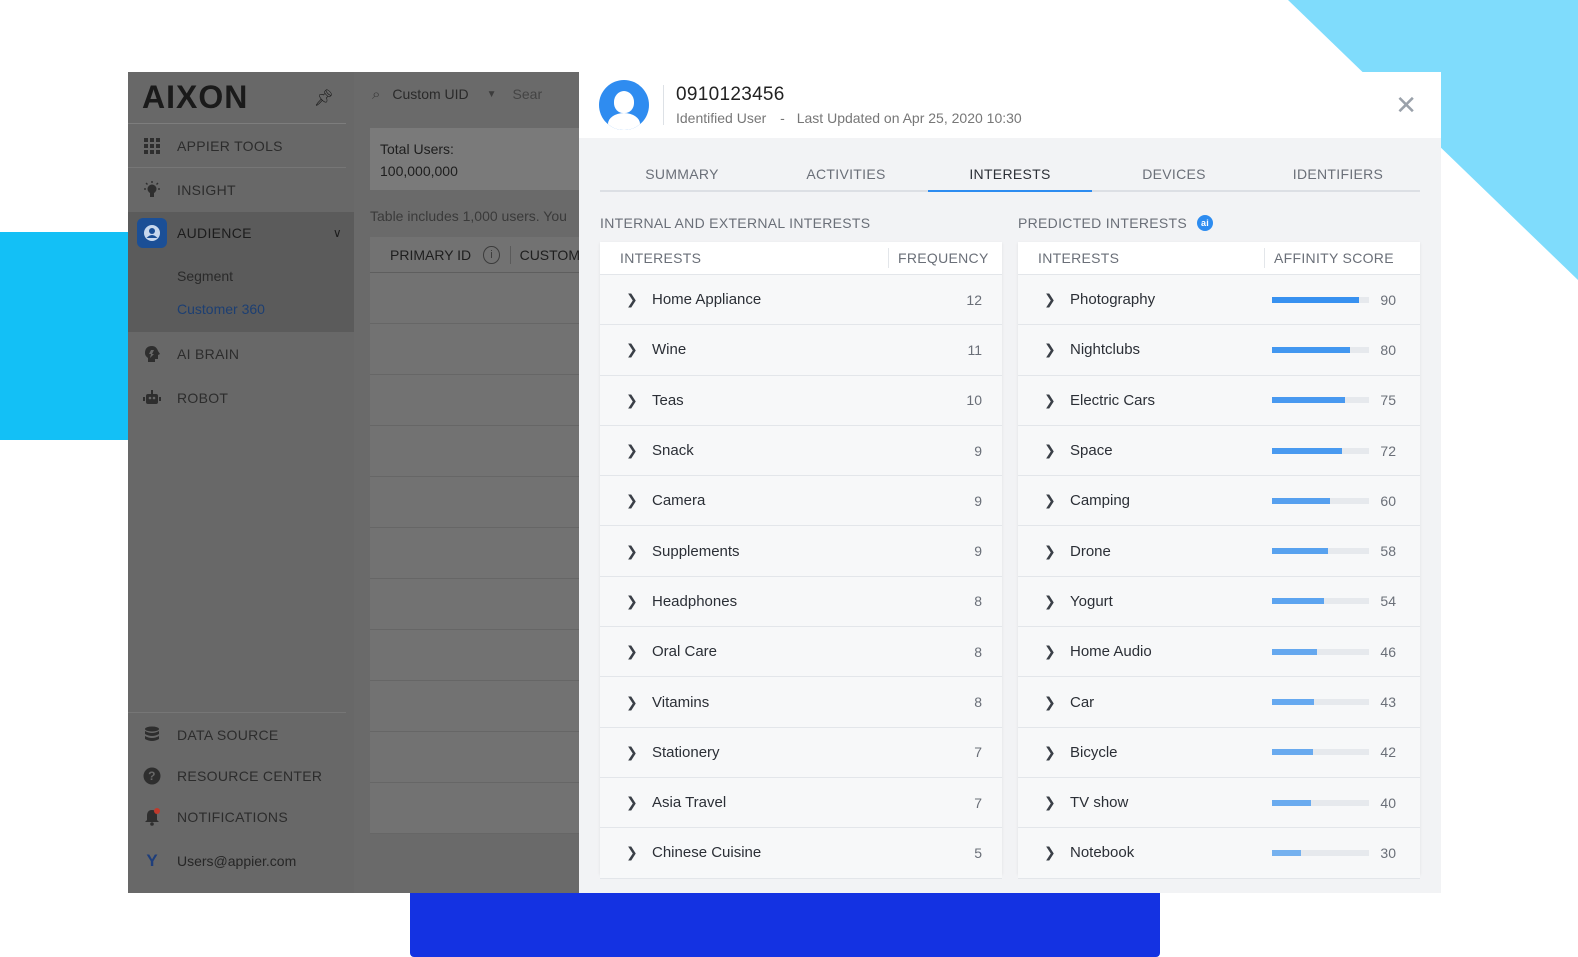 The width and height of the screenshot is (1578, 957). Describe the element at coordinates (1219, 652) in the screenshot. I see `list-item: ❯ Home Audio 46` at that location.